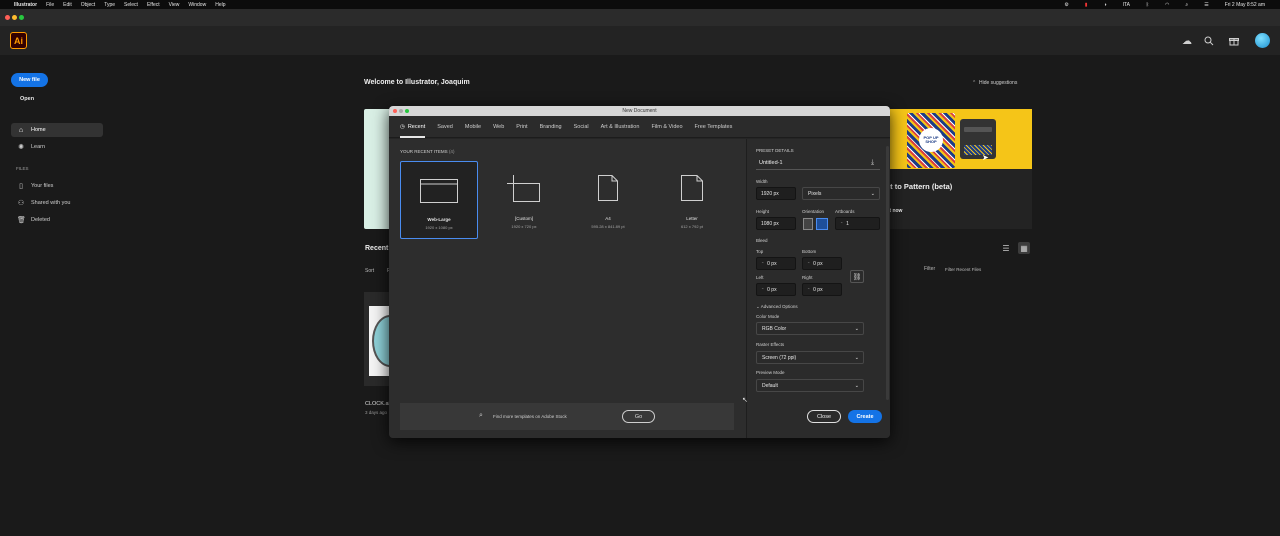 This screenshot has width=1280, height=536. Describe the element at coordinates (987, 269) in the screenshot. I see `filter-input: Filter Recent Files` at that location.